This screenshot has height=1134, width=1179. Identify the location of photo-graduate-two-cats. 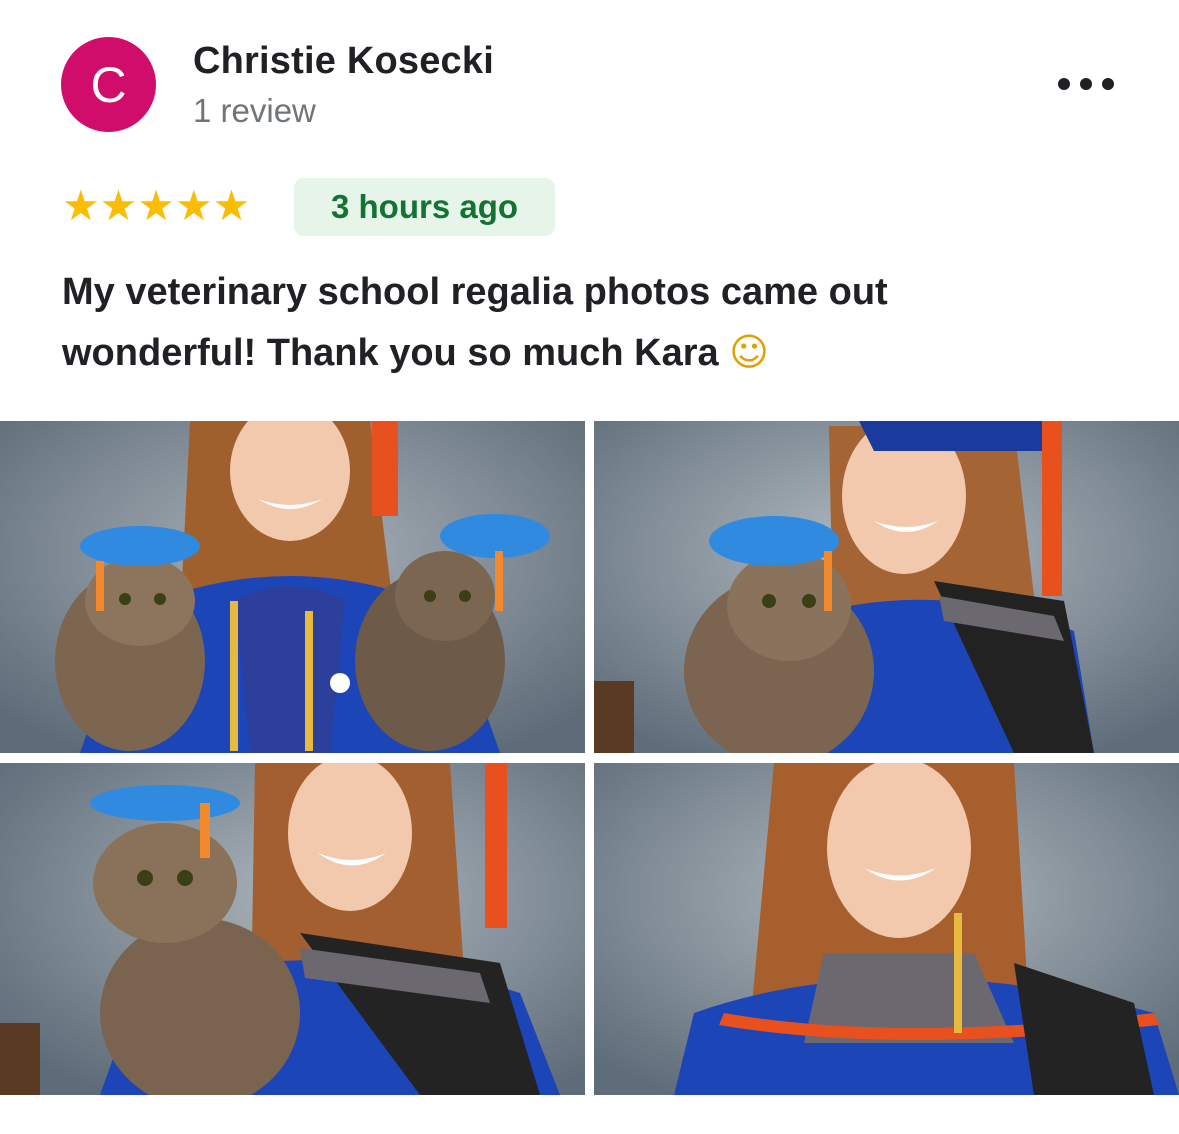
(292, 587).